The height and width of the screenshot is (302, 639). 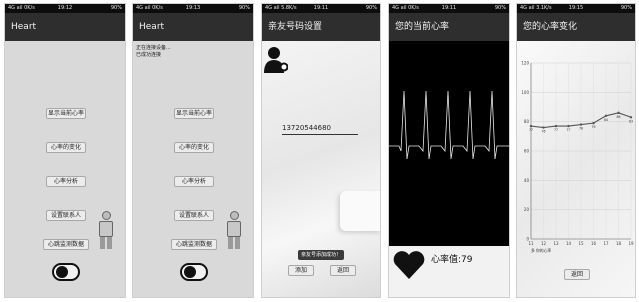 I want to click on x-tick-label: 11, so click(x=531, y=243).